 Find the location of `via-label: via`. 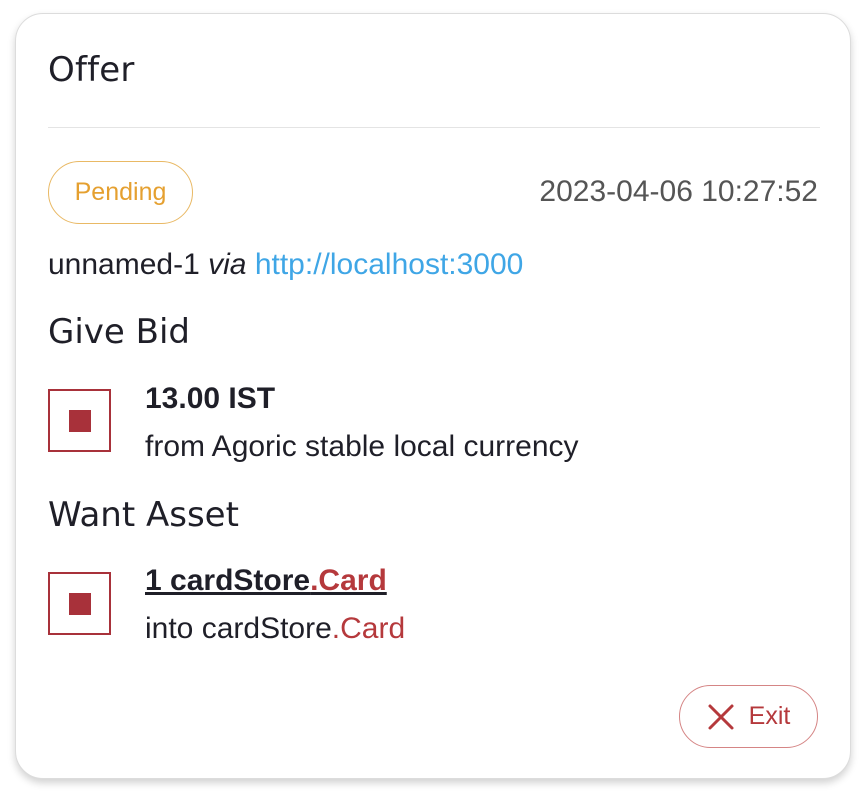

via-label: via is located at coordinates (227, 264).